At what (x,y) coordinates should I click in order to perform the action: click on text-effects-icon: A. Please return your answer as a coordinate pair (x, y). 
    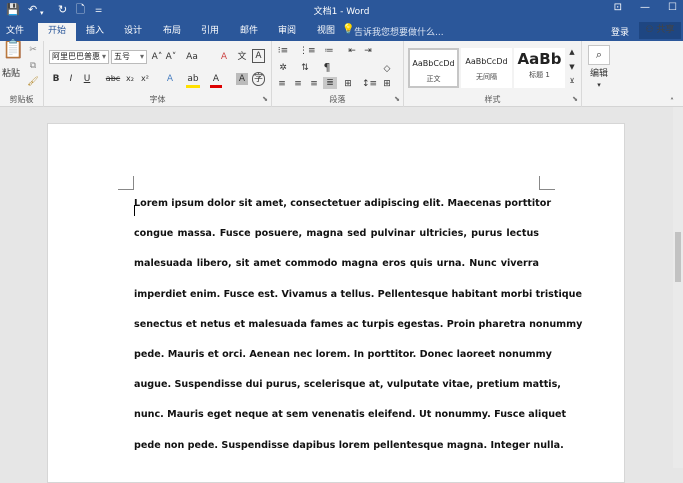
    Looking at the image, I should click on (170, 79).